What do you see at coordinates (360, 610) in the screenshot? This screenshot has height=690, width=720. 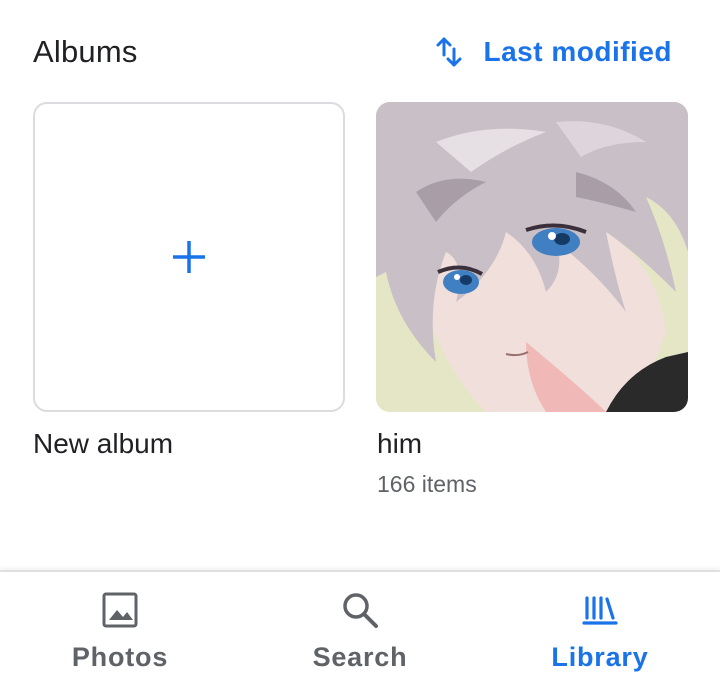 I see `search-icon` at bounding box center [360, 610].